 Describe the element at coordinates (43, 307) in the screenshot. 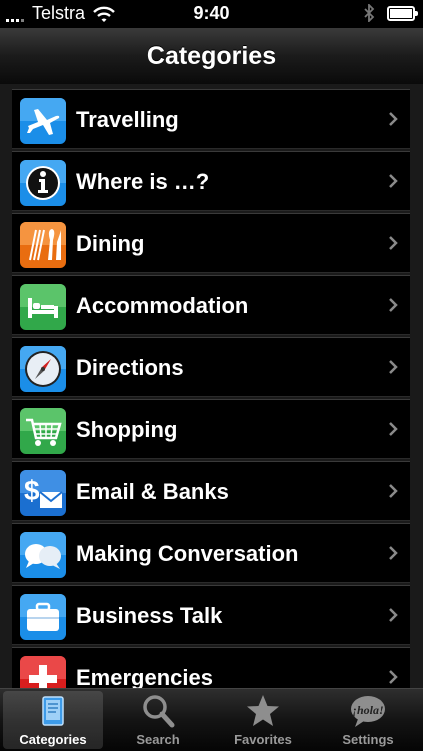

I see `bed-icon` at that location.